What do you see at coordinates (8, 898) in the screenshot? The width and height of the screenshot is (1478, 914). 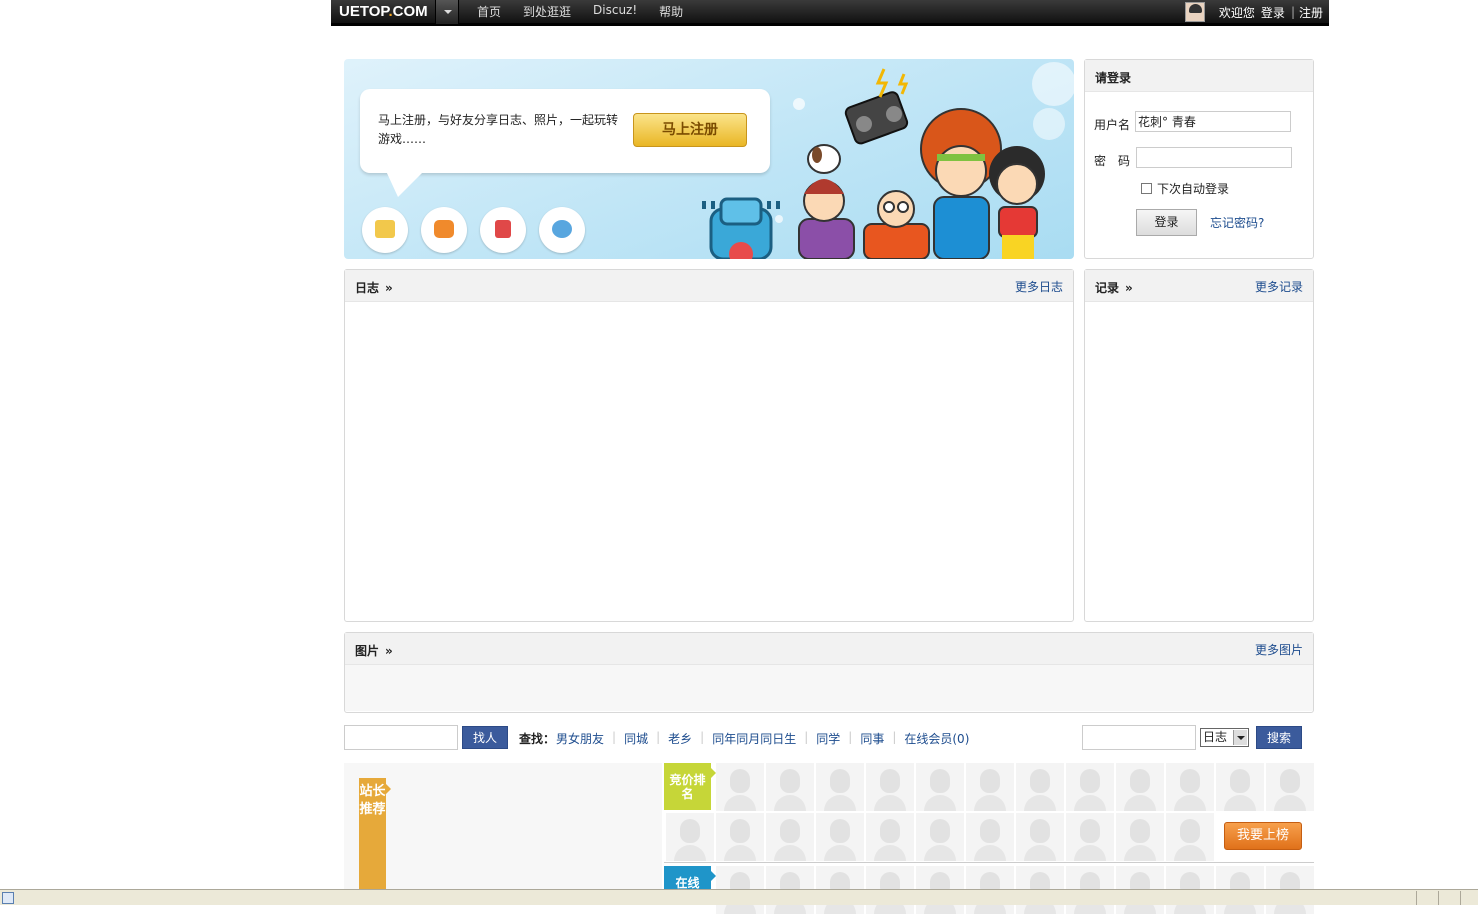 I see `page-icon` at bounding box center [8, 898].